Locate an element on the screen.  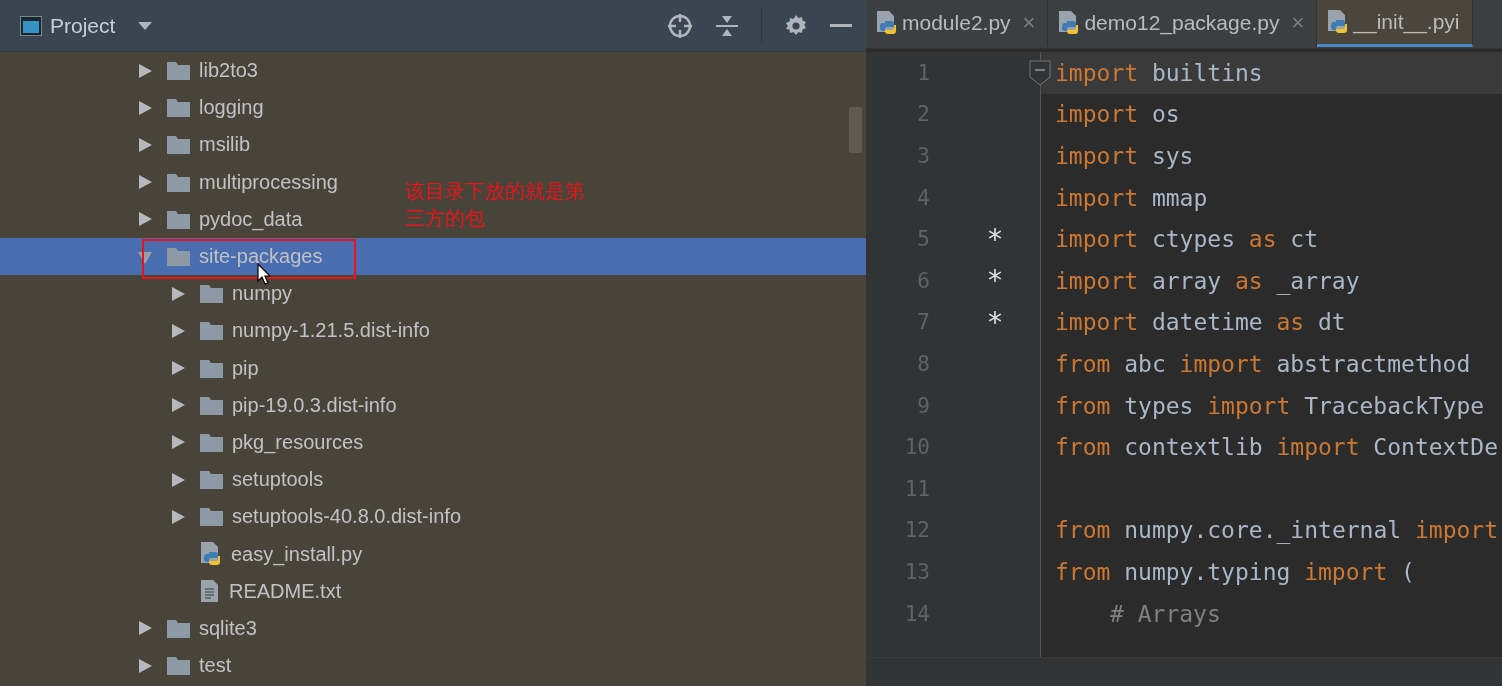
tree-item-label: pip-19.0.3.dist-info is located at coordinates (314, 405).